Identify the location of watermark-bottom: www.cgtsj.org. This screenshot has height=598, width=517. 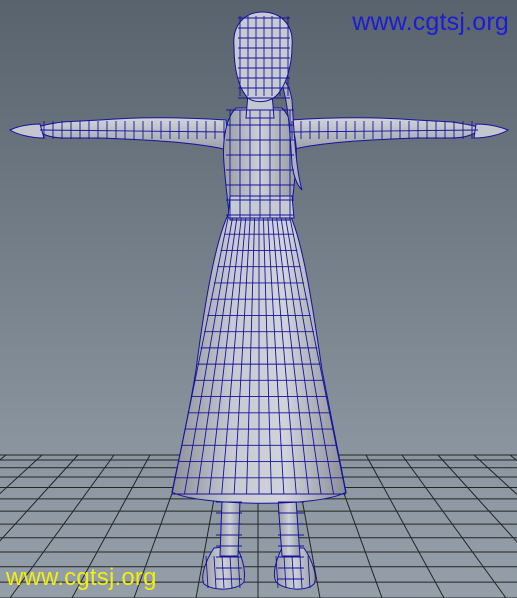
(81, 577).